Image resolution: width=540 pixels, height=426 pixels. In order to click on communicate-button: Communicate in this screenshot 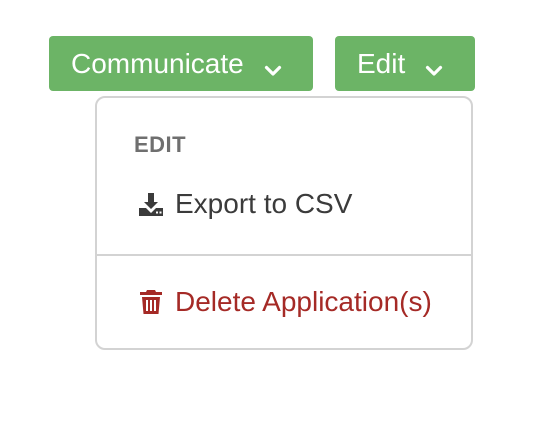, I will do `click(181, 63)`.